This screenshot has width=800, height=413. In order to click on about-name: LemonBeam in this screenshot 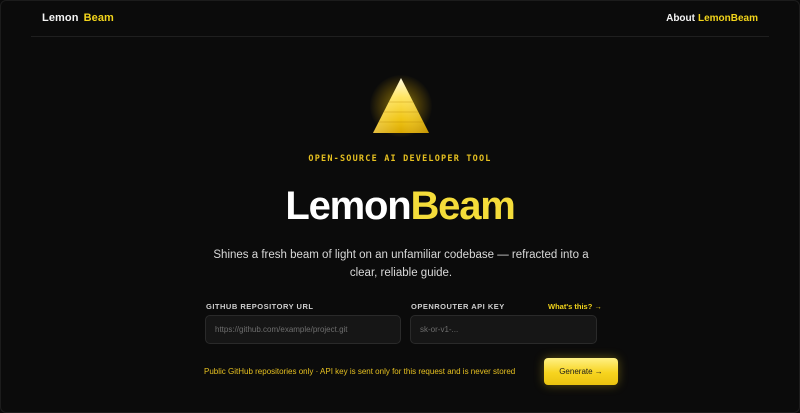, I will do `click(727, 18)`.